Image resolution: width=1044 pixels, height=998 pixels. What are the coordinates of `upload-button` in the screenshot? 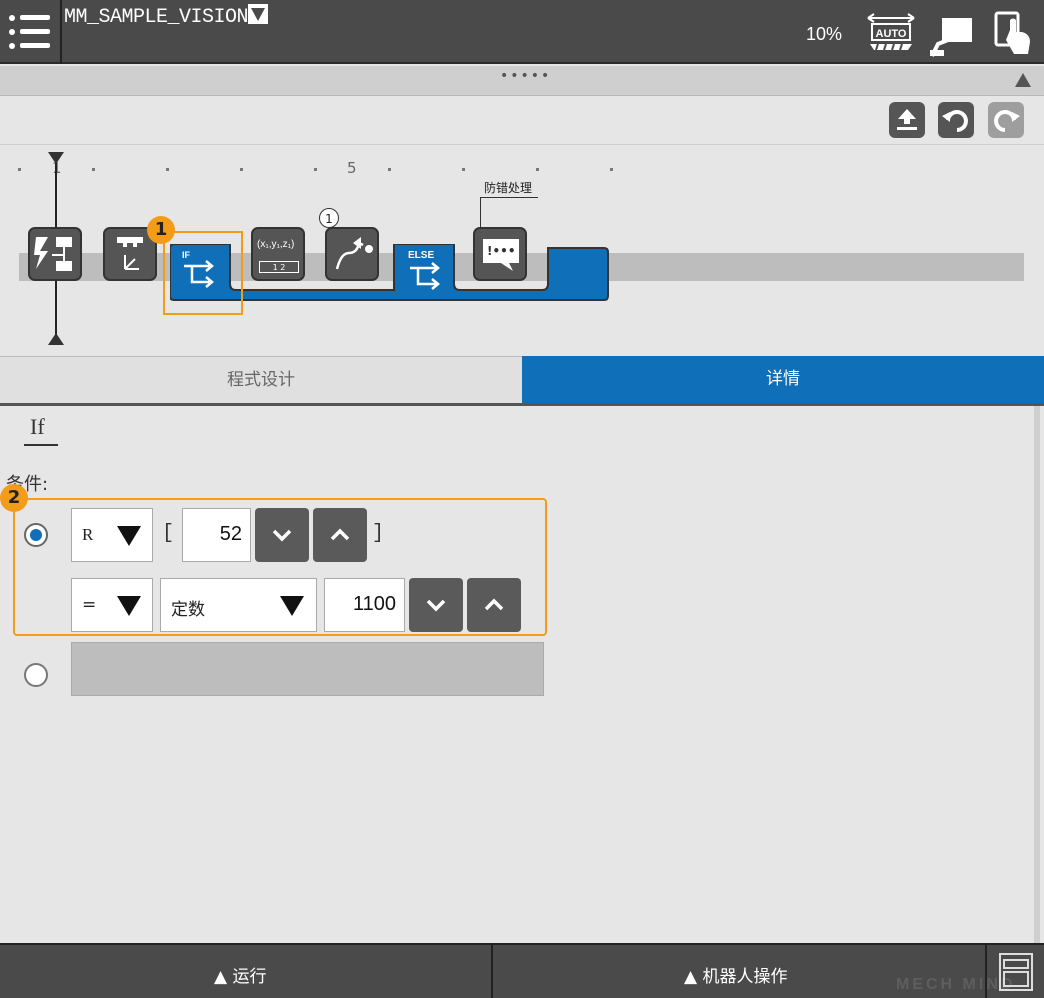 It's located at (907, 120).